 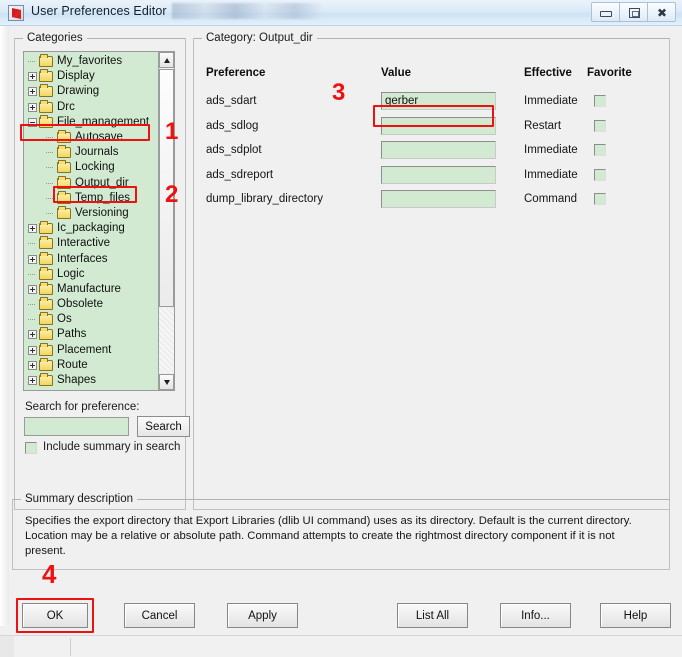 What do you see at coordinates (232, 125) in the screenshot?
I see `preference-name: ads_sdlog` at bounding box center [232, 125].